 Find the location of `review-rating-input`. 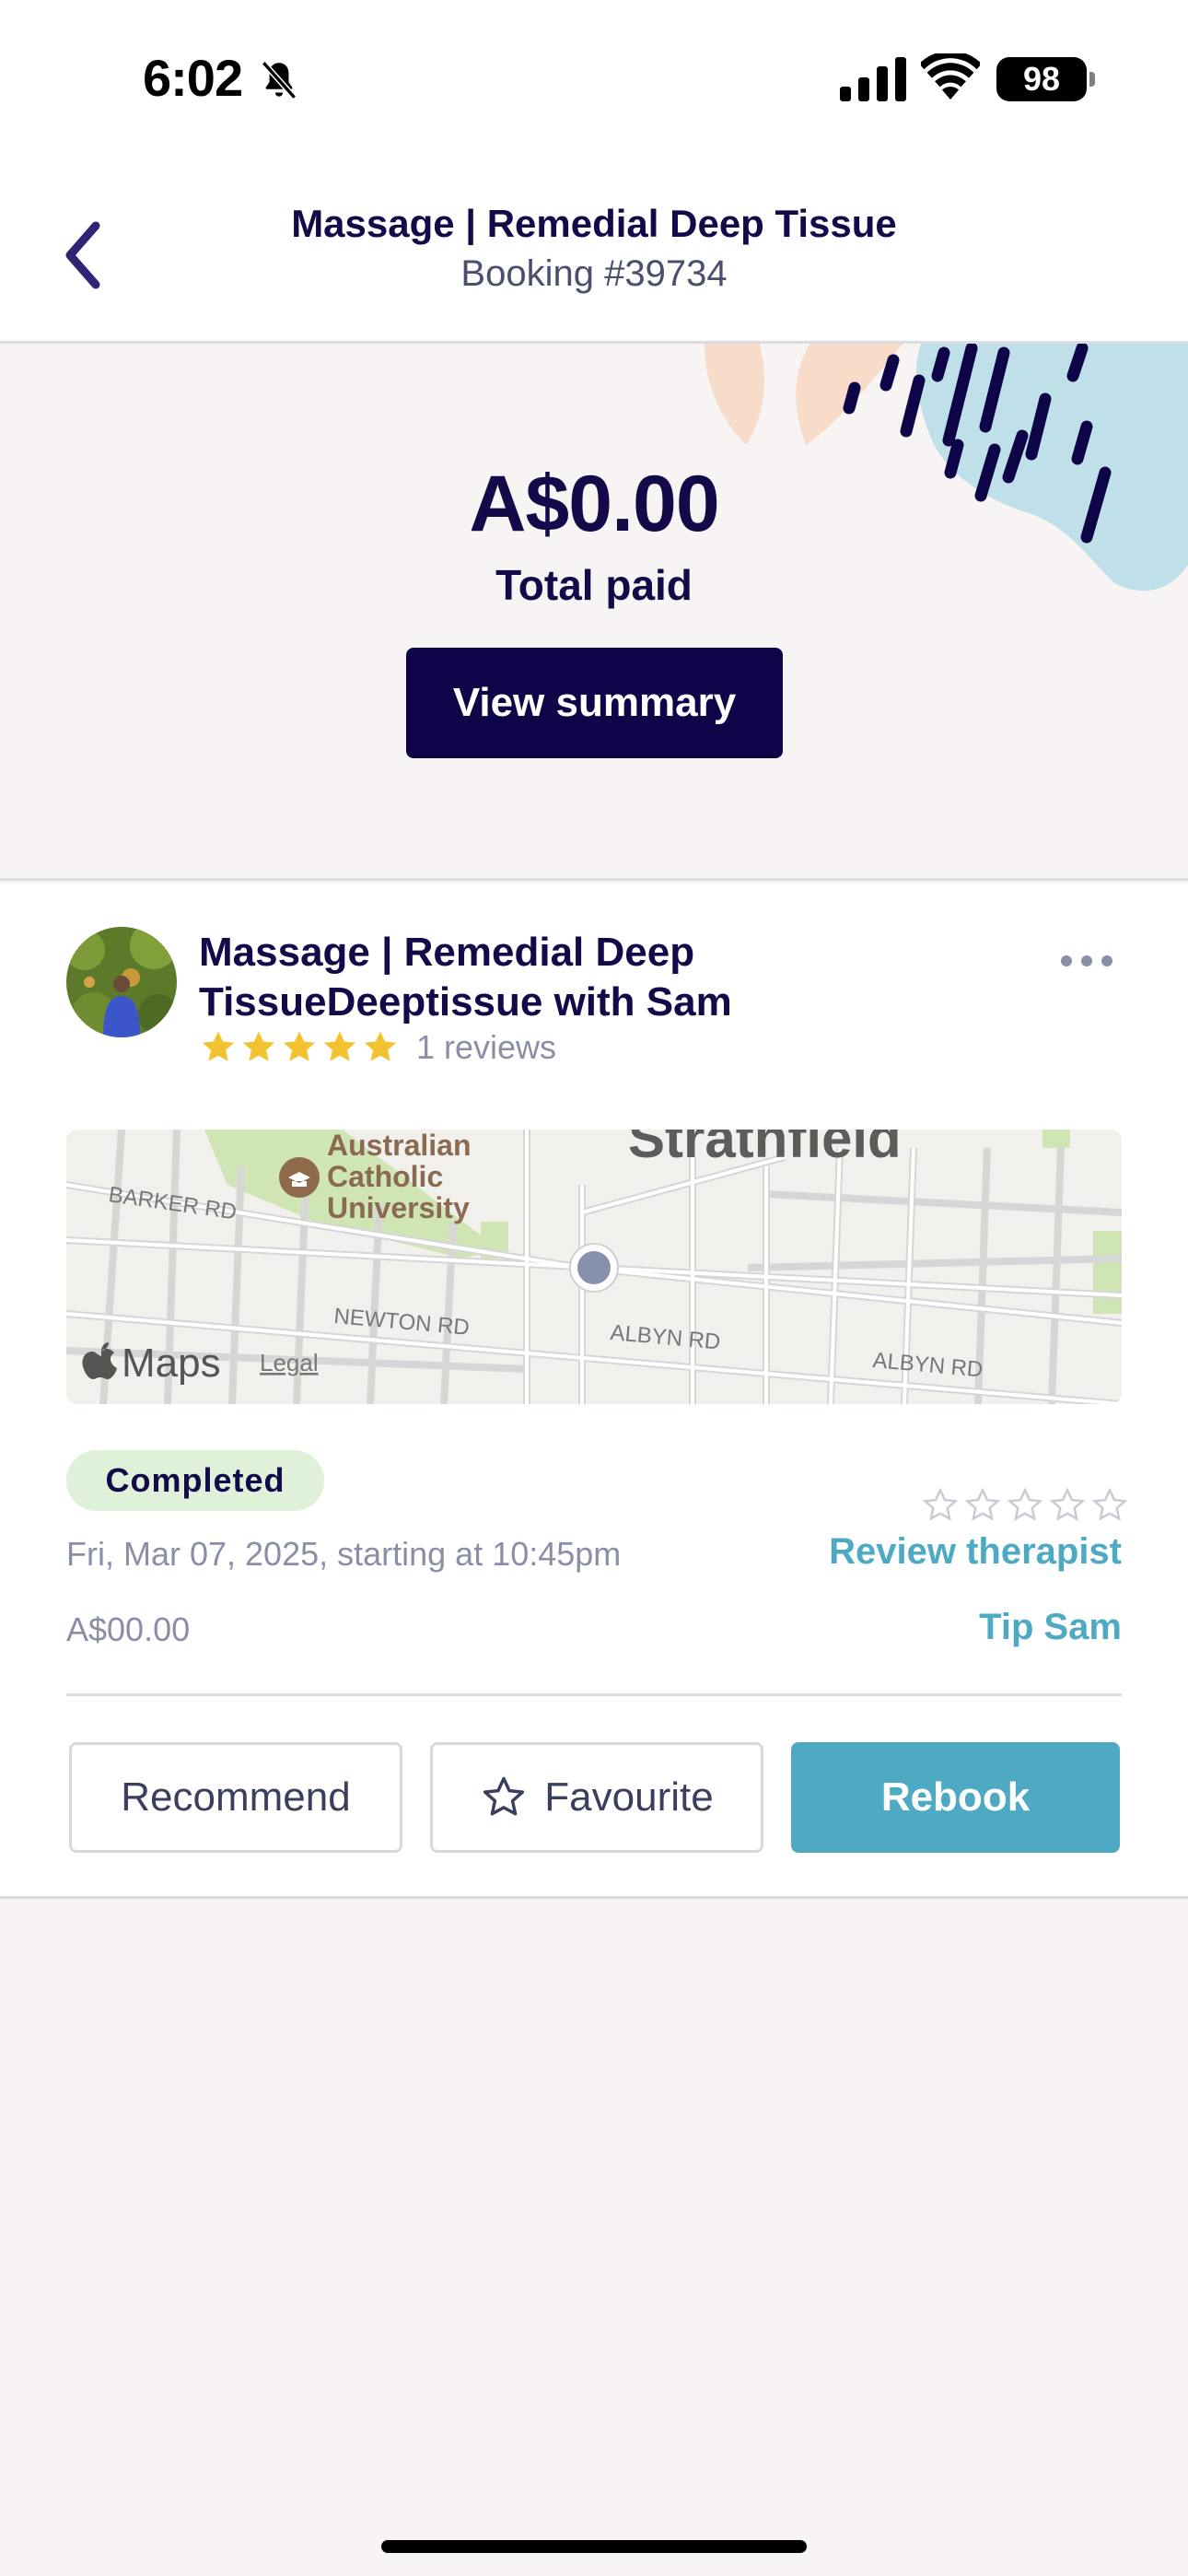

review-rating-input is located at coordinates (1025, 1505).